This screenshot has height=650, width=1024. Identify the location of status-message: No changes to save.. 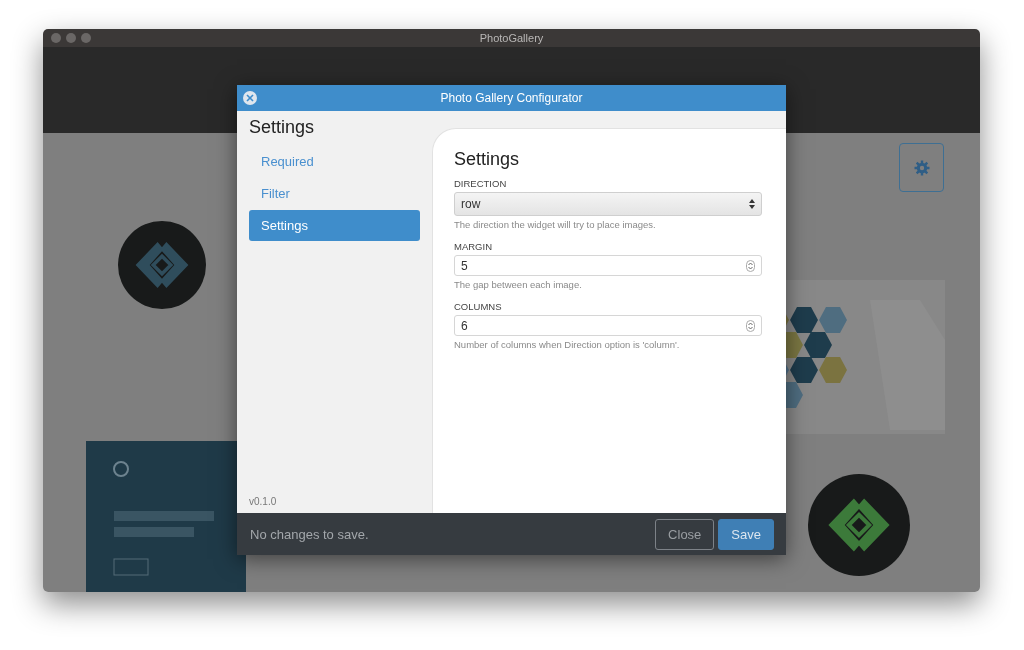
(309, 534).